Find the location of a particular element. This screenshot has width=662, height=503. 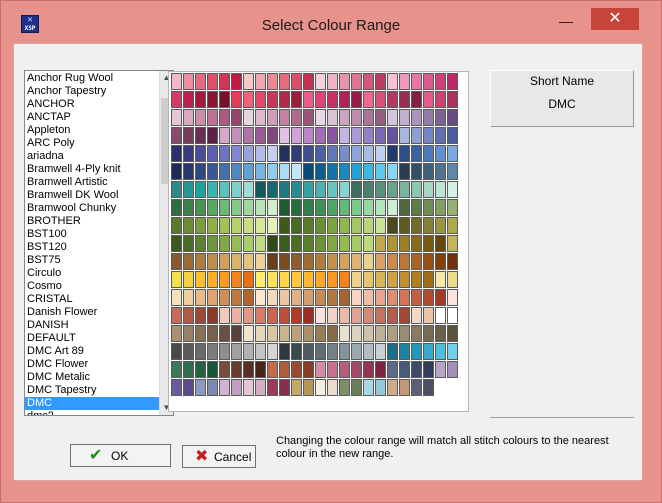

list-item: ARC Poly is located at coordinates (92, 143).